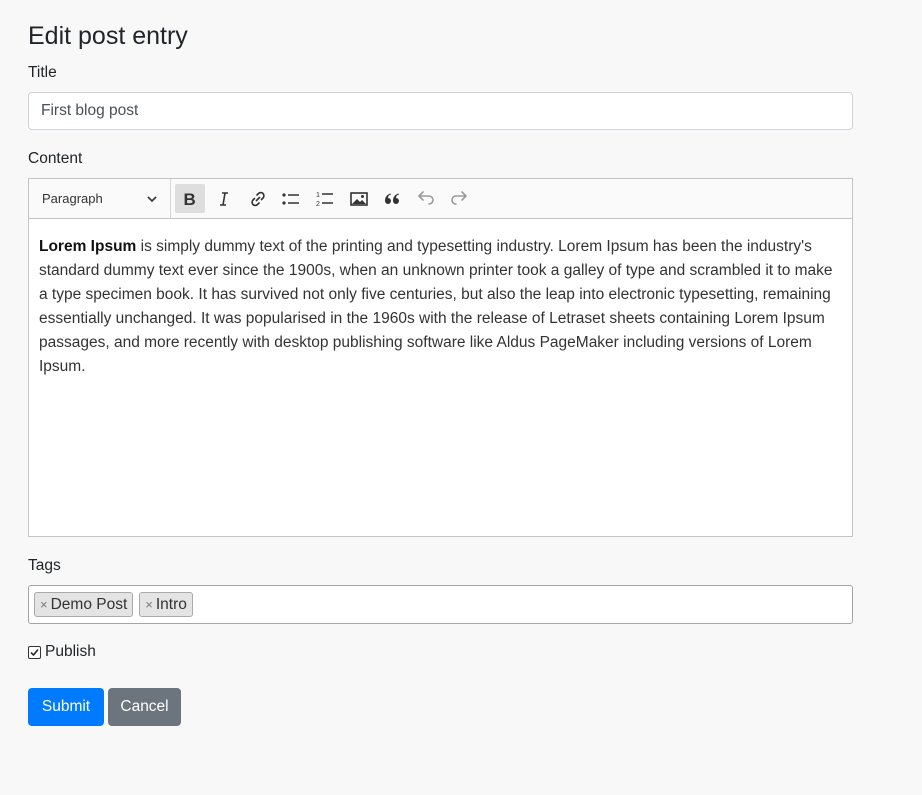  What do you see at coordinates (108, 36) in the screenshot?
I see `page-title: Edit post entry` at bounding box center [108, 36].